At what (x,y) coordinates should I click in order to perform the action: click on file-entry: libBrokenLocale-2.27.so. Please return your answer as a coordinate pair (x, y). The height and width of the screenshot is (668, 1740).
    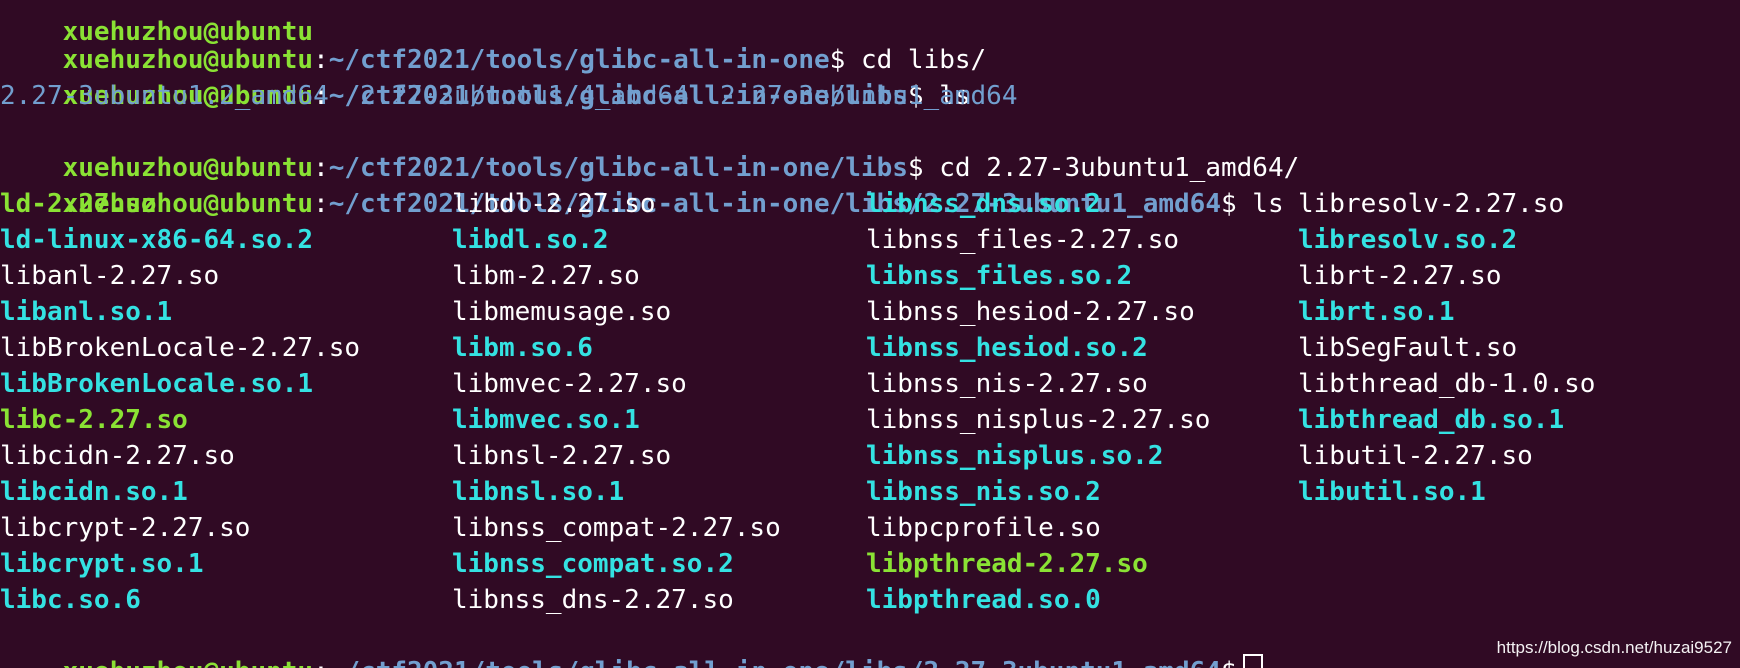
    Looking at the image, I should click on (180, 348).